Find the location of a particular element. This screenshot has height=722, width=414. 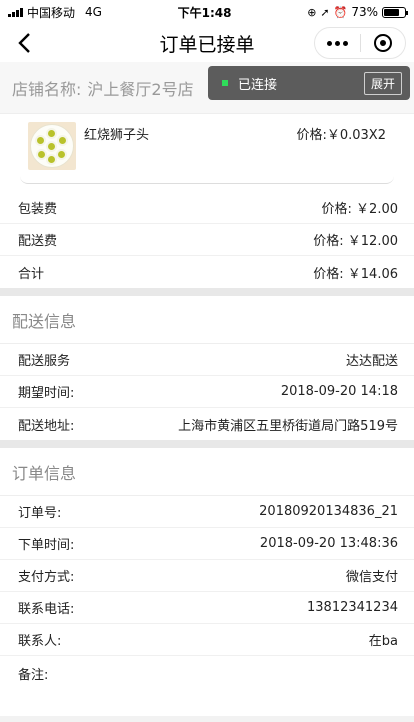

delivery-section-title: 配送信息 is located at coordinates (207, 320).